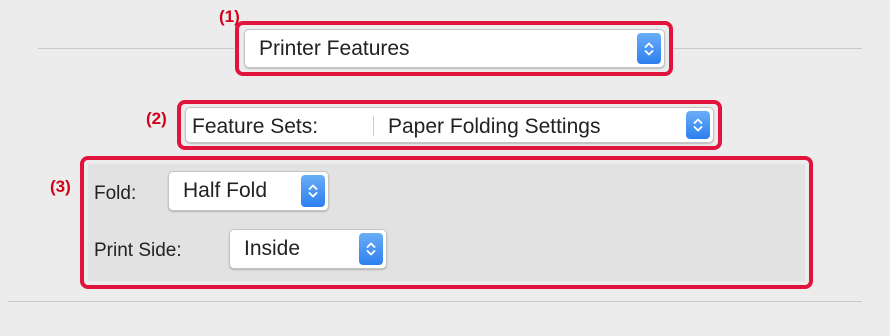 This screenshot has width=890, height=336. Describe the element at coordinates (60, 186) in the screenshot. I see `callout-3-label: (3)` at that location.